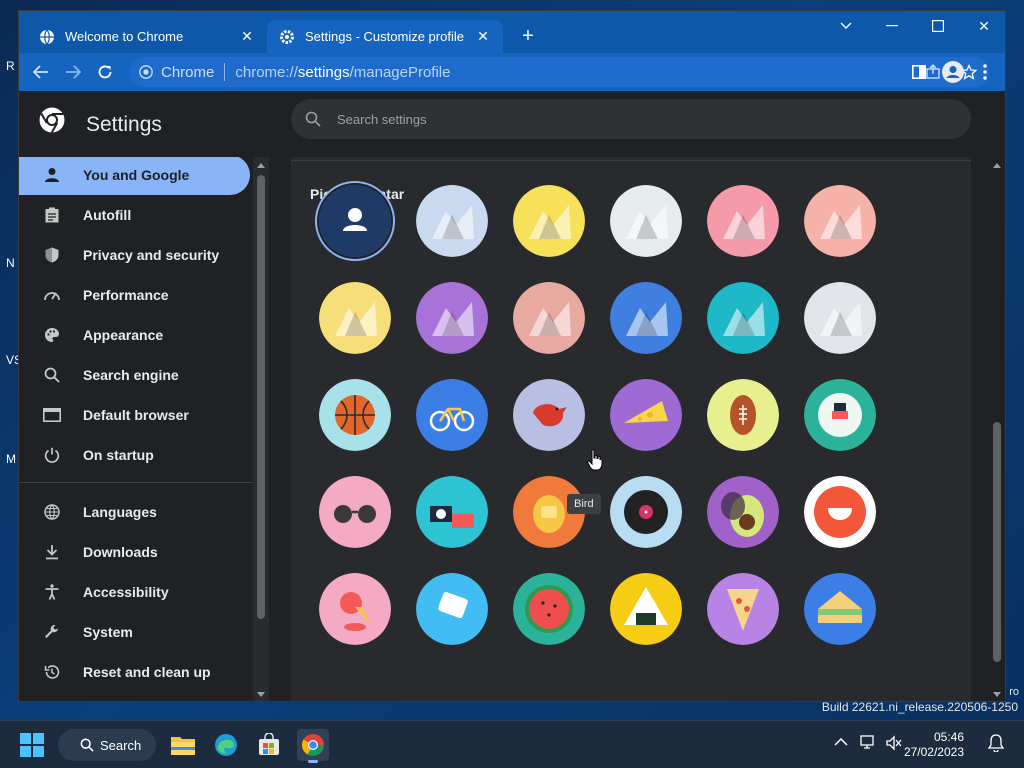 Image resolution: width=1024 pixels, height=768 pixels. Describe the element at coordinates (313, 746) in the screenshot. I see `chrome-taskbar-icon` at that location.